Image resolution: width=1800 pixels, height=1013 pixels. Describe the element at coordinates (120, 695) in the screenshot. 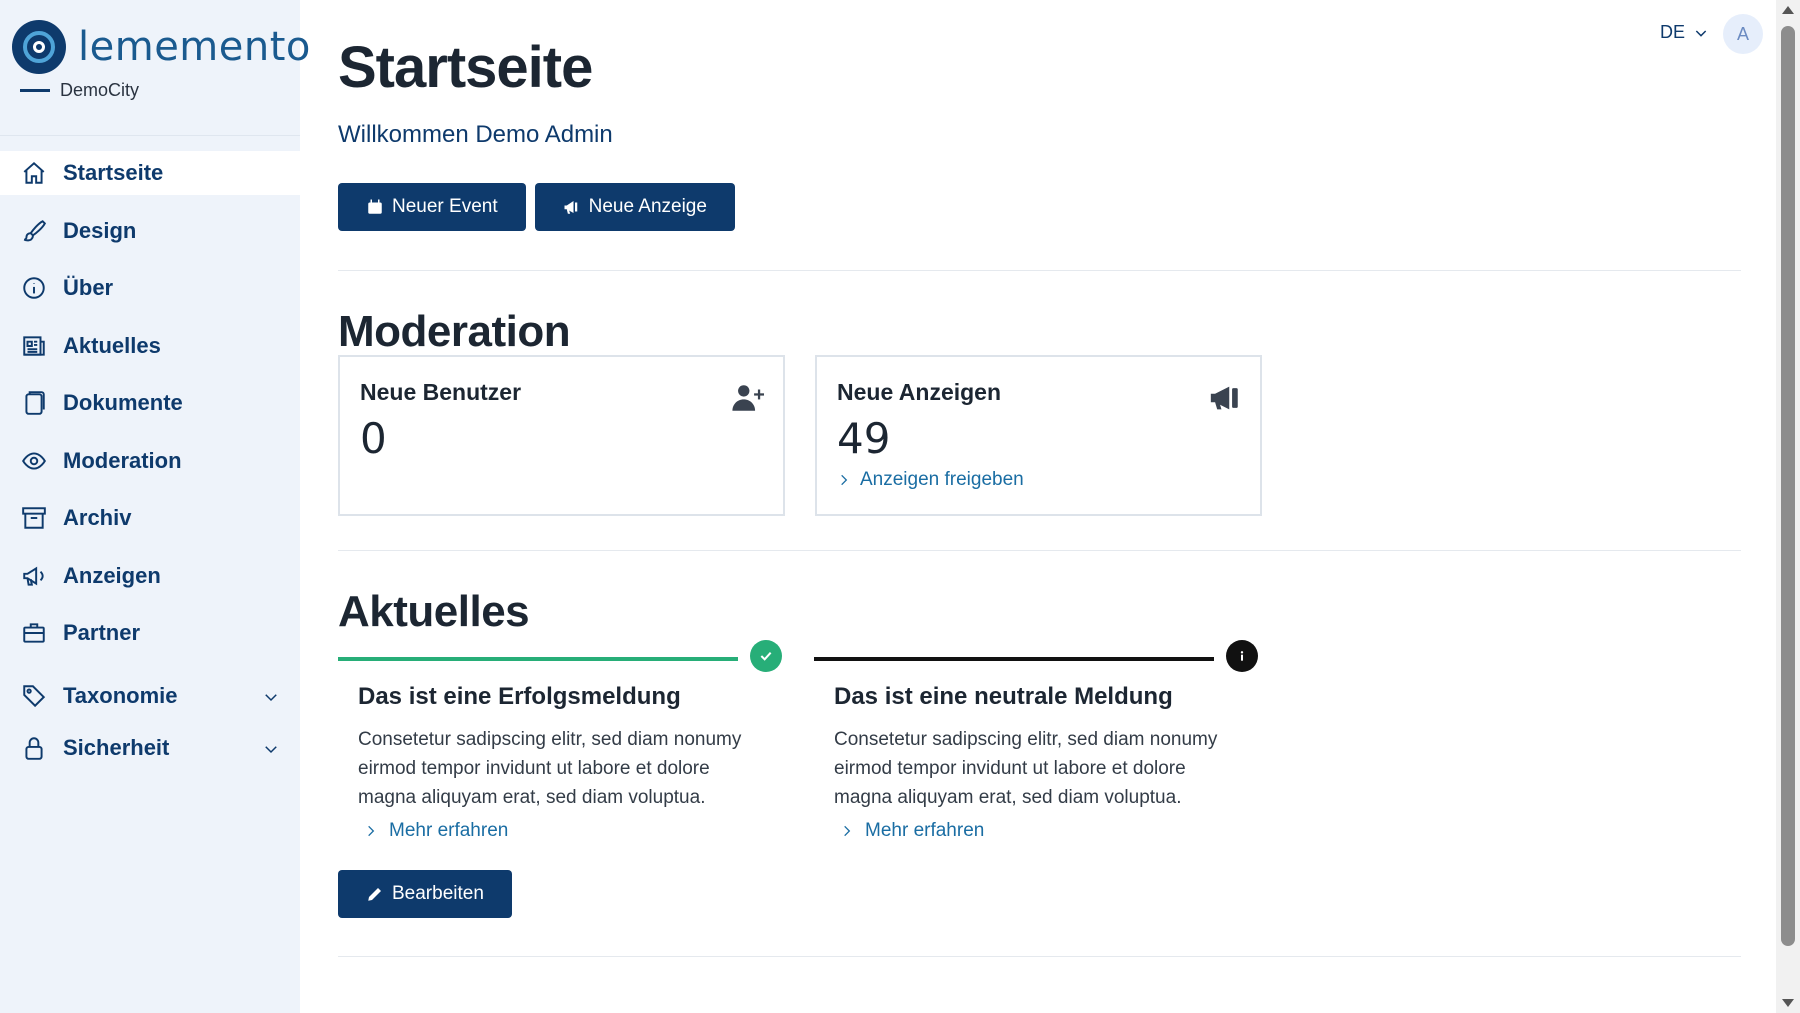

I see `sidebar-item-label: Taxonomie` at that location.